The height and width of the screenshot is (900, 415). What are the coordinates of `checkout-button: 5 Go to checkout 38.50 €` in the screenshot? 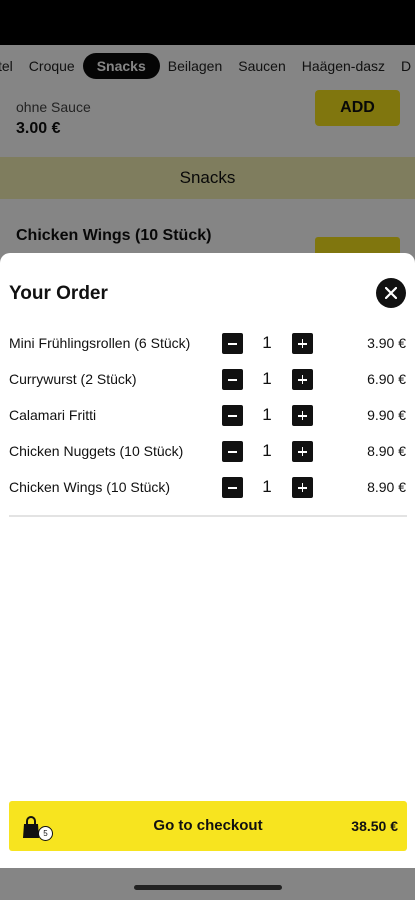 It's located at (208, 826).